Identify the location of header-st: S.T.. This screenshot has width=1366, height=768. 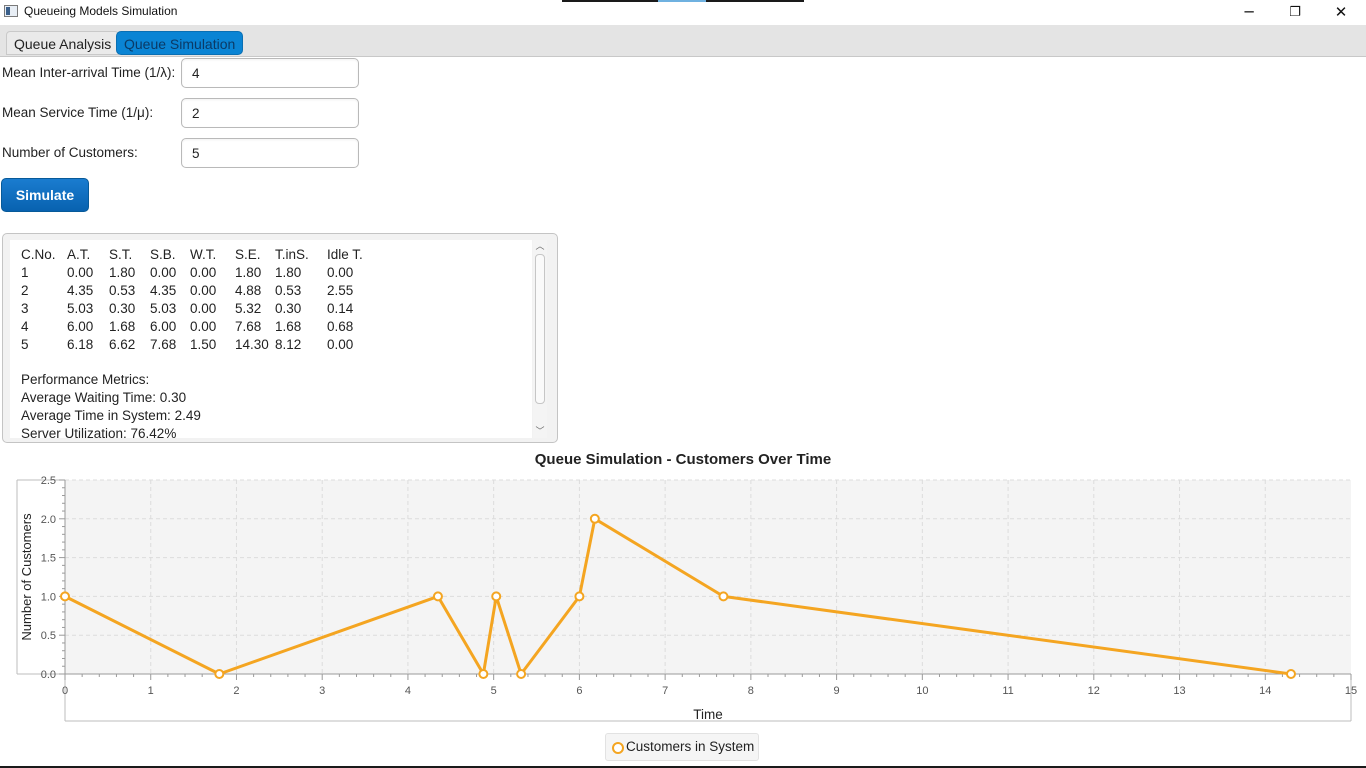
(121, 254).